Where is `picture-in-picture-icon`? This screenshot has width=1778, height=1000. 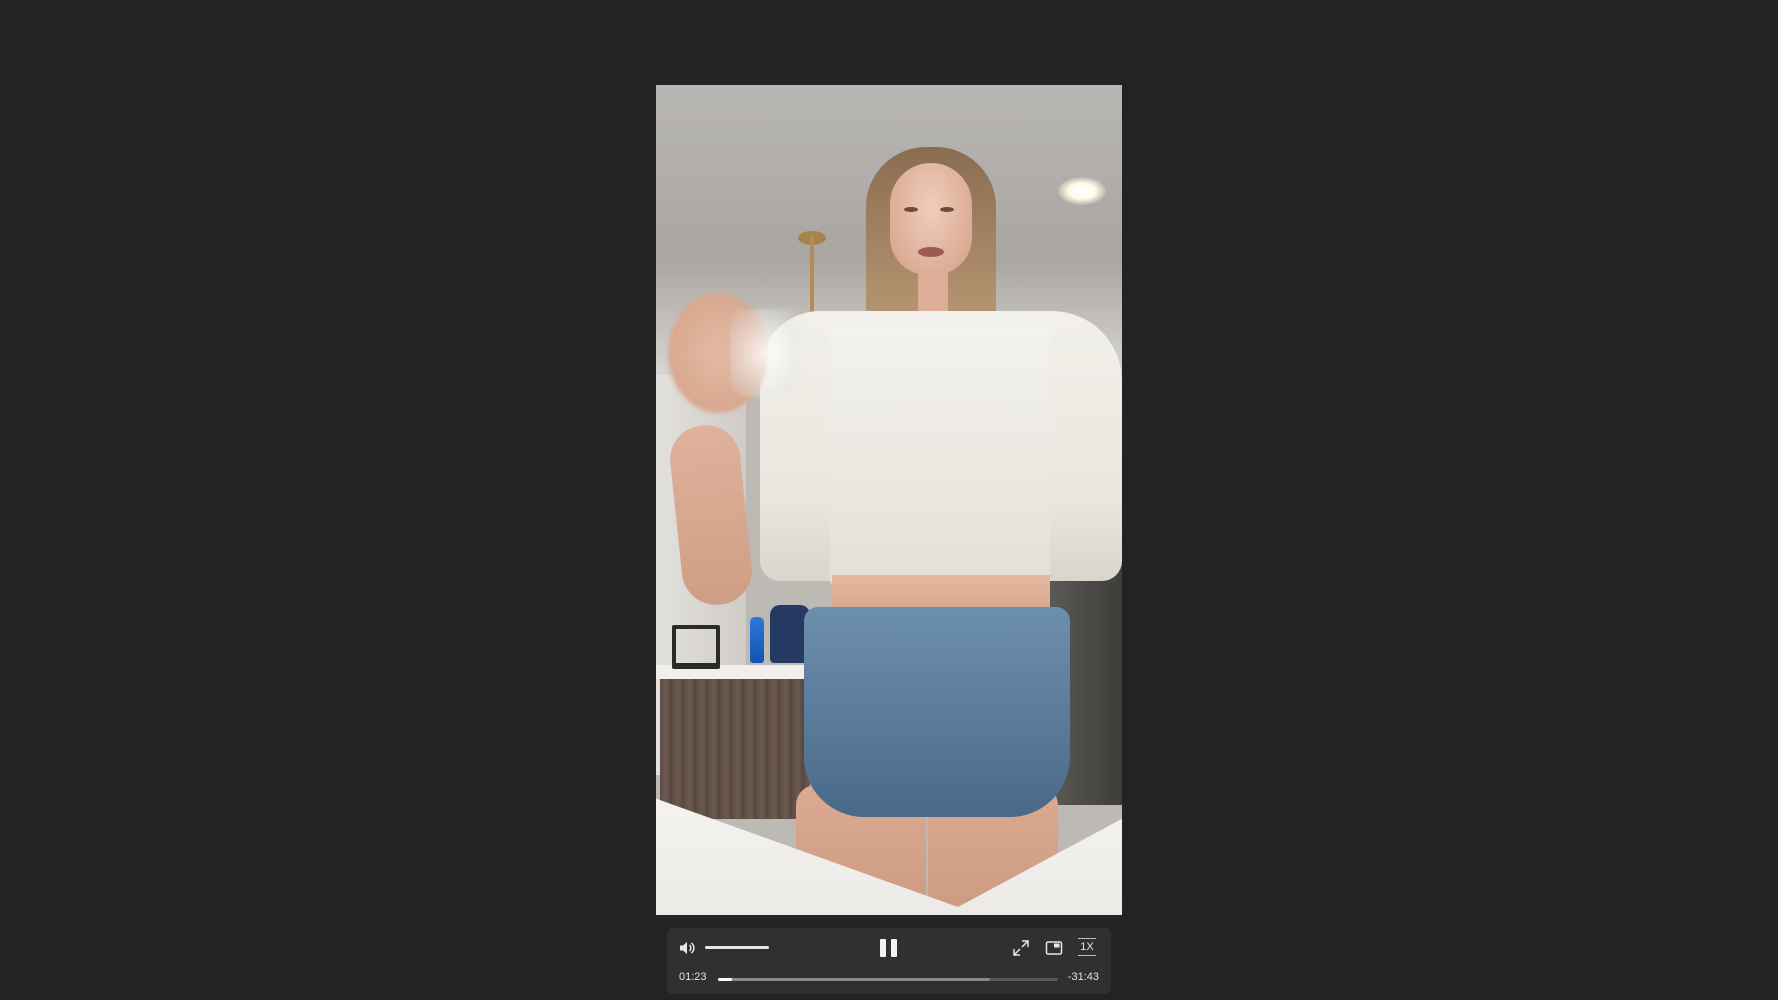
picture-in-picture-icon is located at coordinates (1054, 948).